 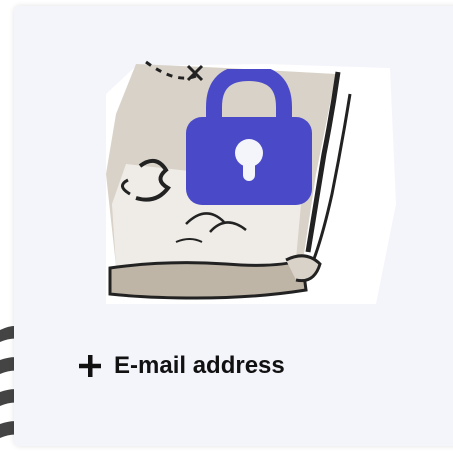 What do you see at coordinates (90, 366) in the screenshot?
I see `plus-icon` at bounding box center [90, 366].